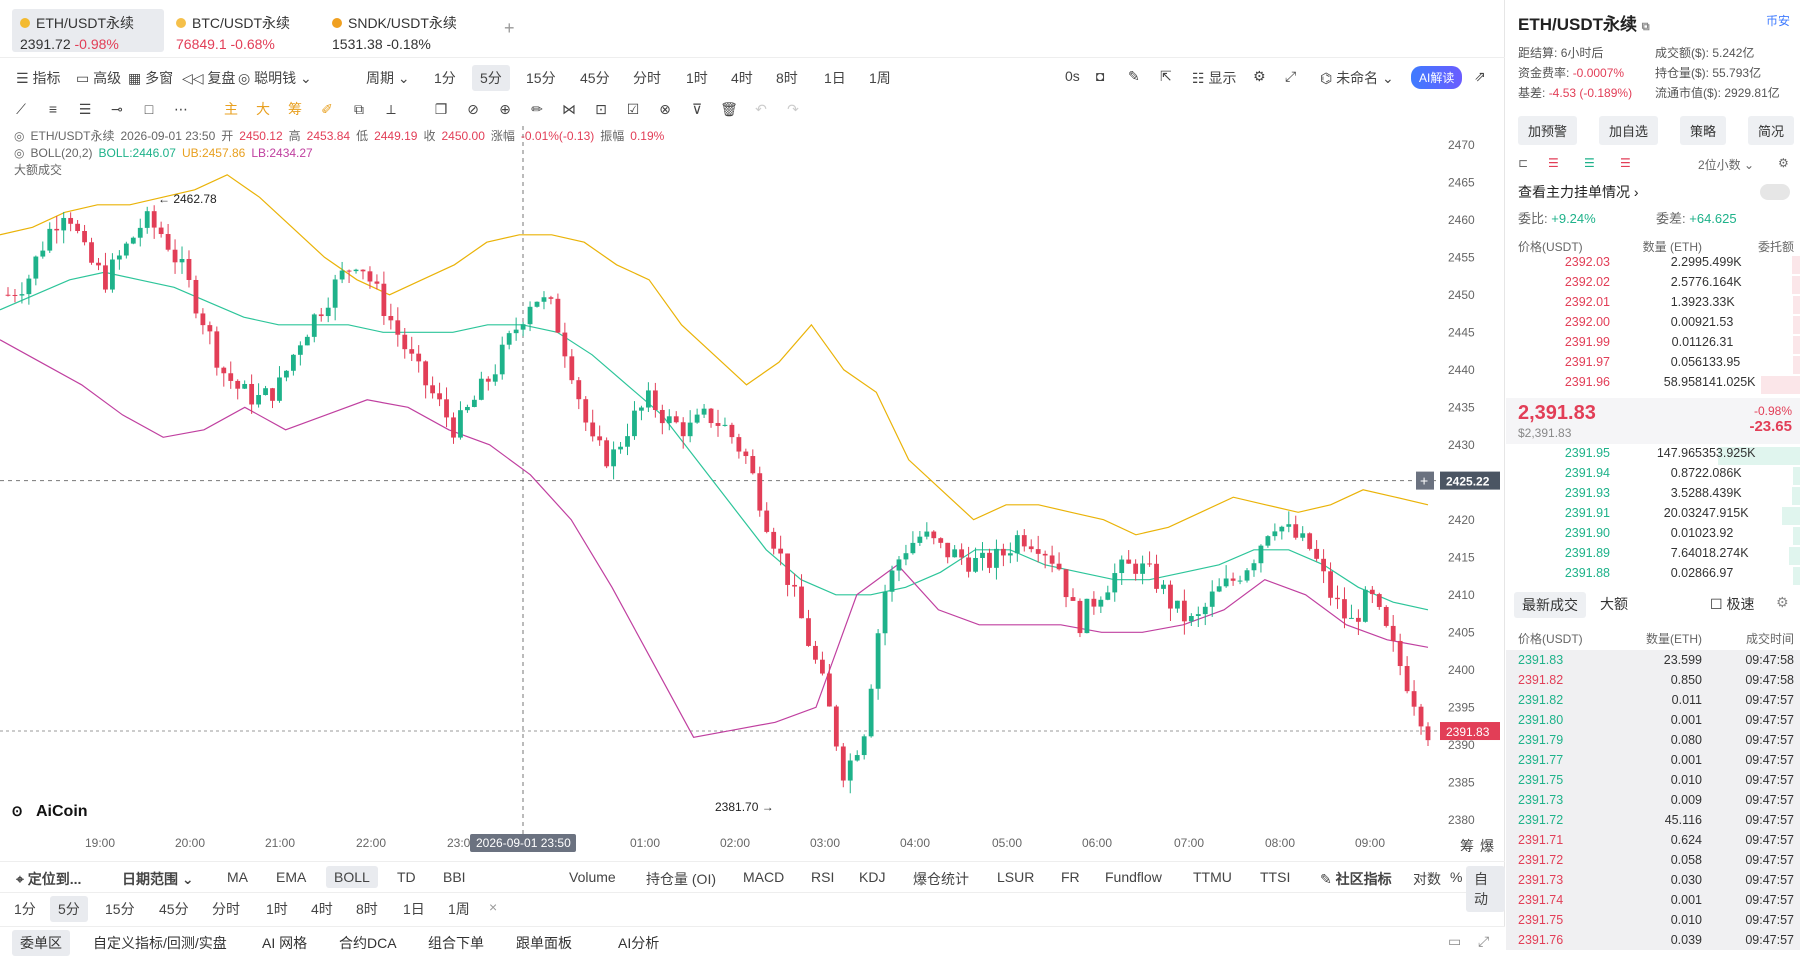 The width and height of the screenshot is (1800, 960). What do you see at coordinates (414, 909) in the screenshot?
I see `bottom-interval-1d: 1日` at bounding box center [414, 909].